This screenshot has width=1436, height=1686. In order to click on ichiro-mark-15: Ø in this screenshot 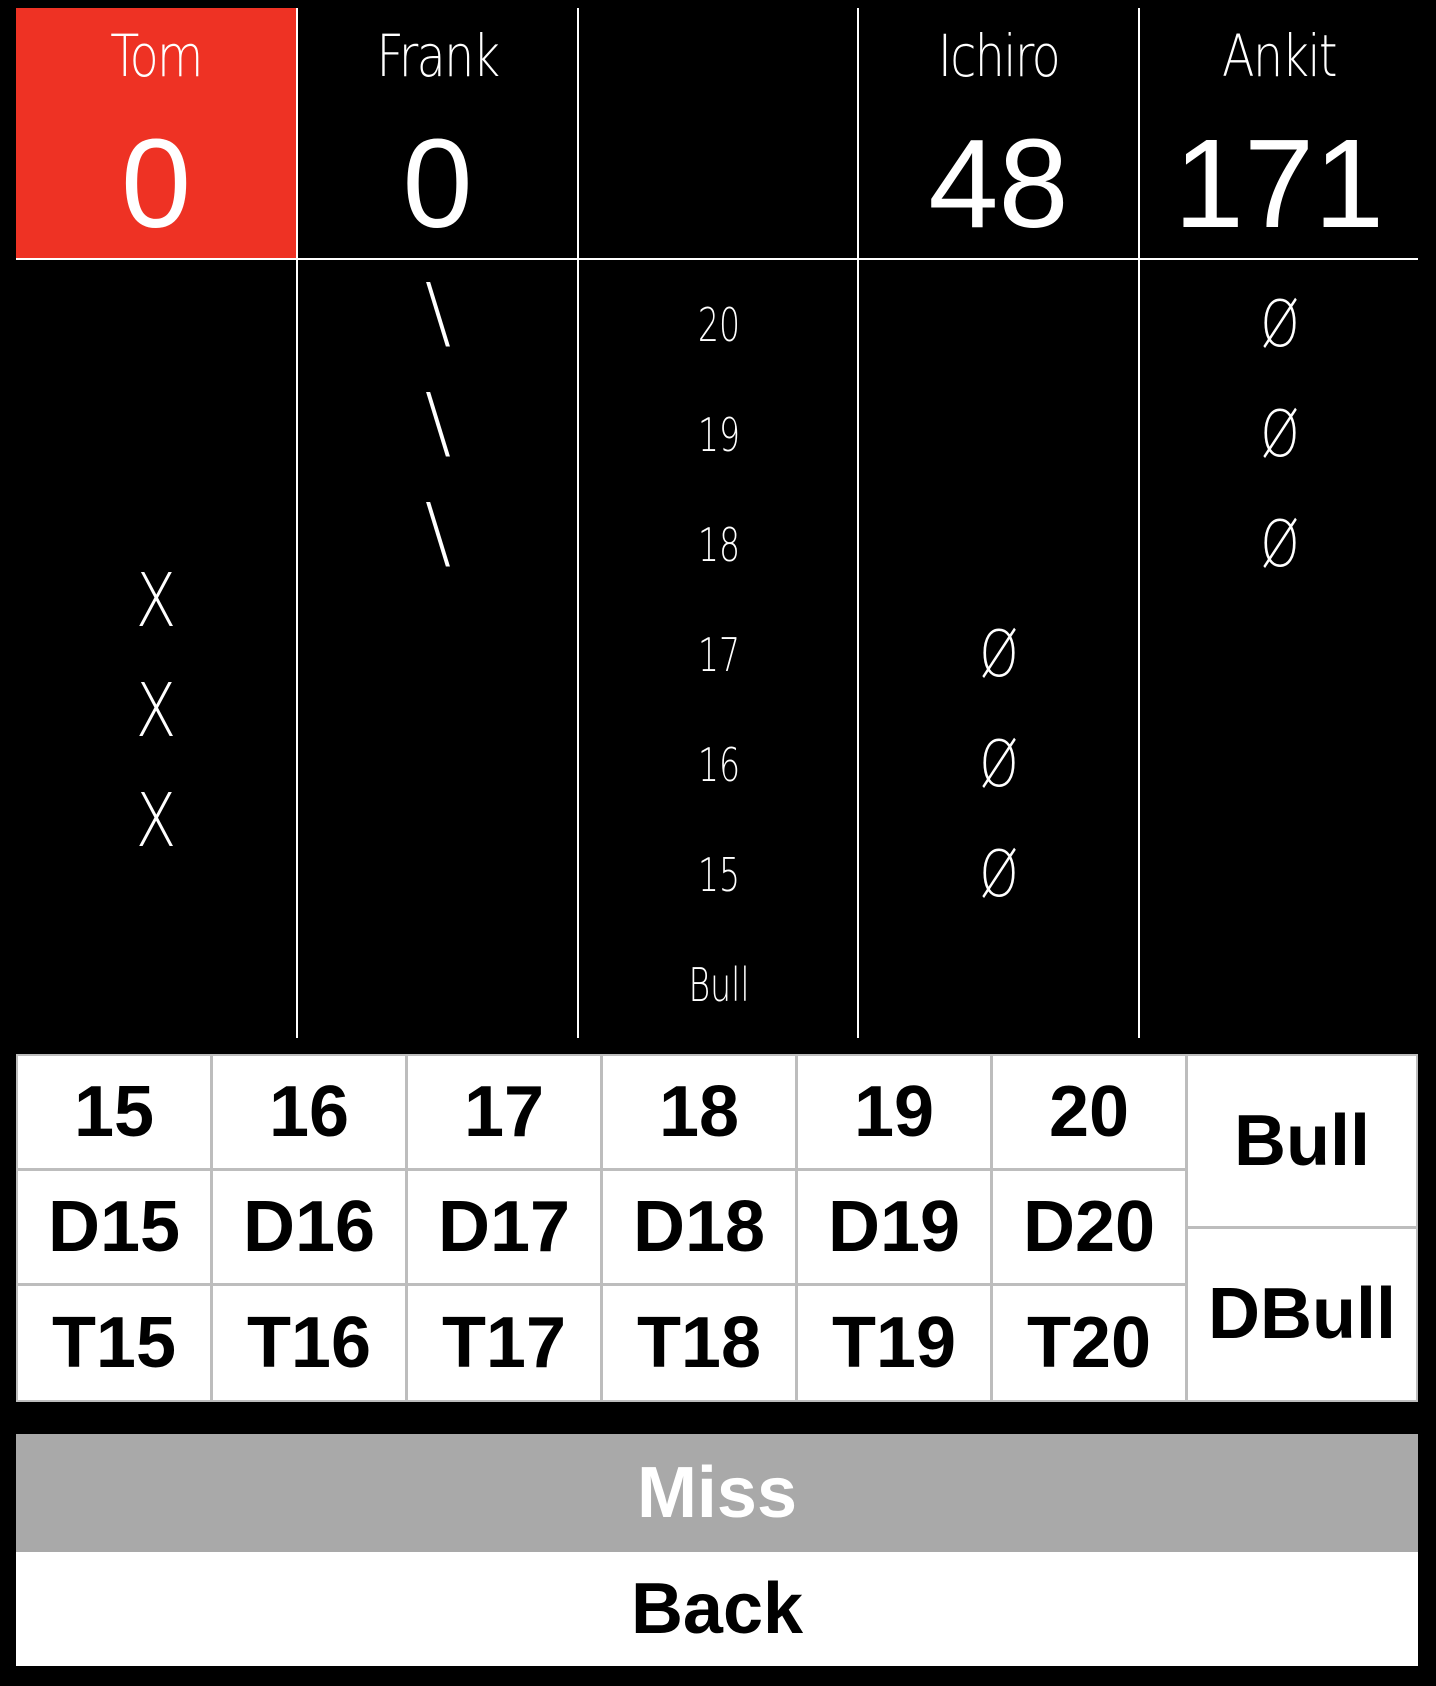, I will do `click(999, 875)`.